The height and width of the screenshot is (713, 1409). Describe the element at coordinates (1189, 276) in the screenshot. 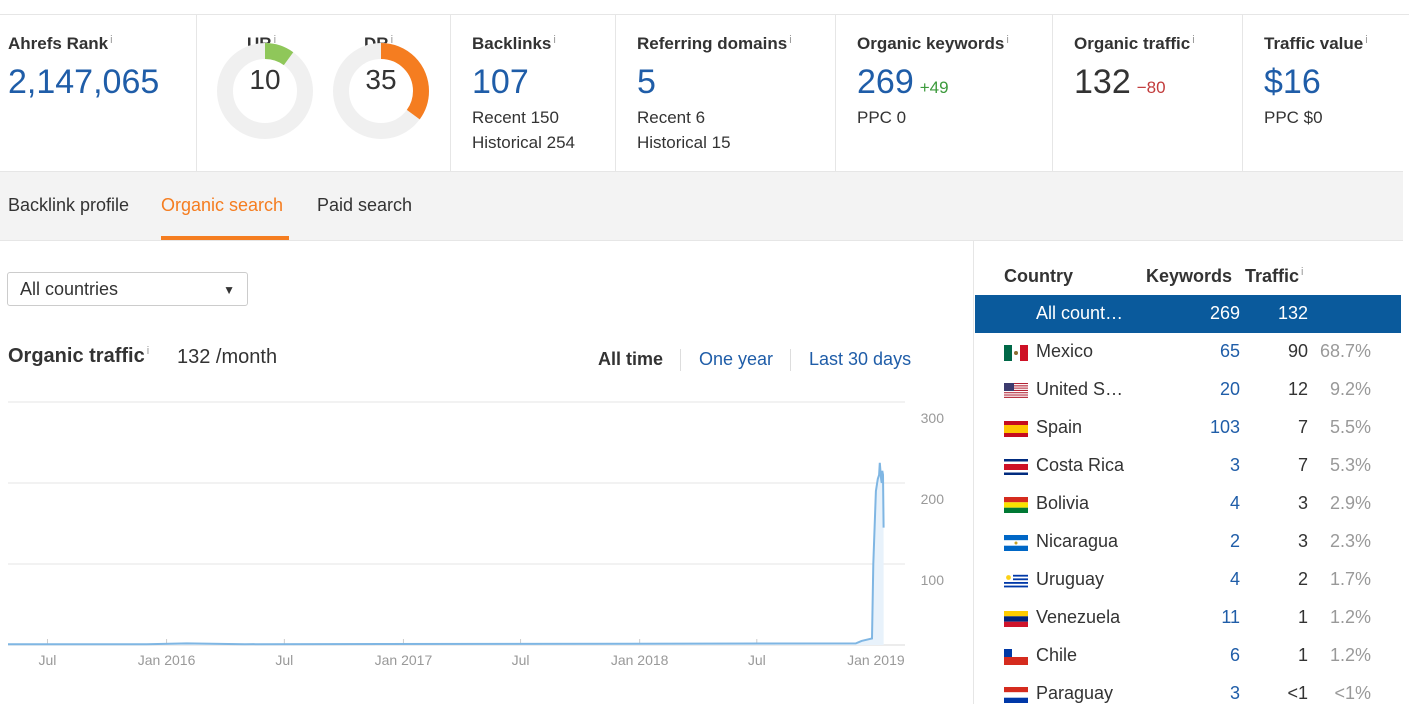

I see `header-keywords: Keywords` at that location.